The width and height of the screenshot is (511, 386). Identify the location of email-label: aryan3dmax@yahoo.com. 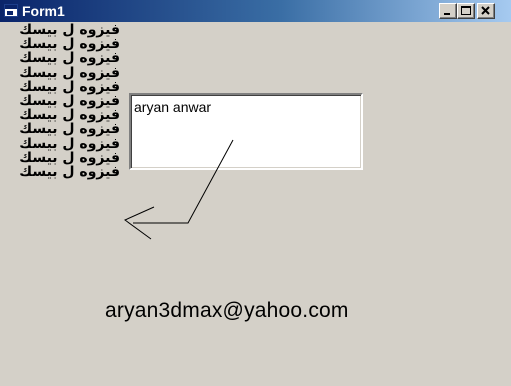
(227, 310).